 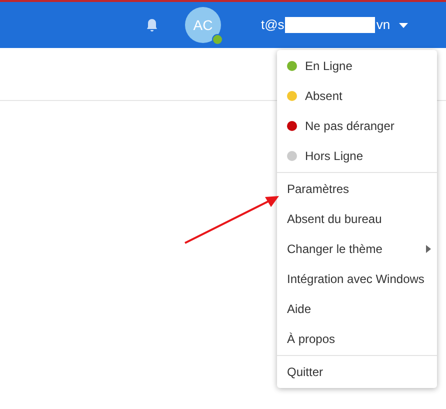 What do you see at coordinates (428, 249) in the screenshot?
I see `submenu-arrow-icon` at bounding box center [428, 249].